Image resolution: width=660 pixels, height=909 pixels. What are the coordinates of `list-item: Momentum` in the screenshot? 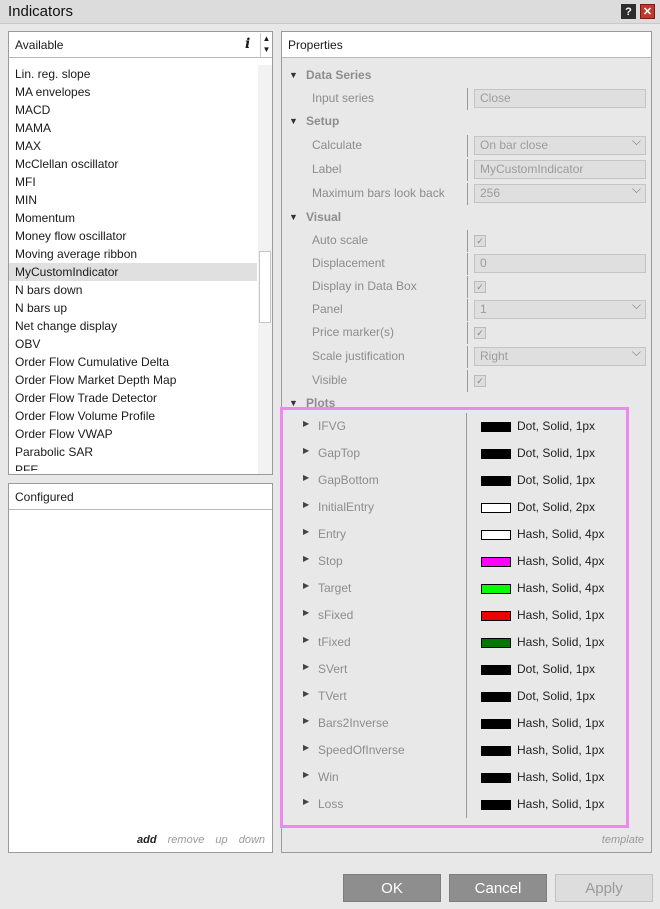 It's located at (133, 218).